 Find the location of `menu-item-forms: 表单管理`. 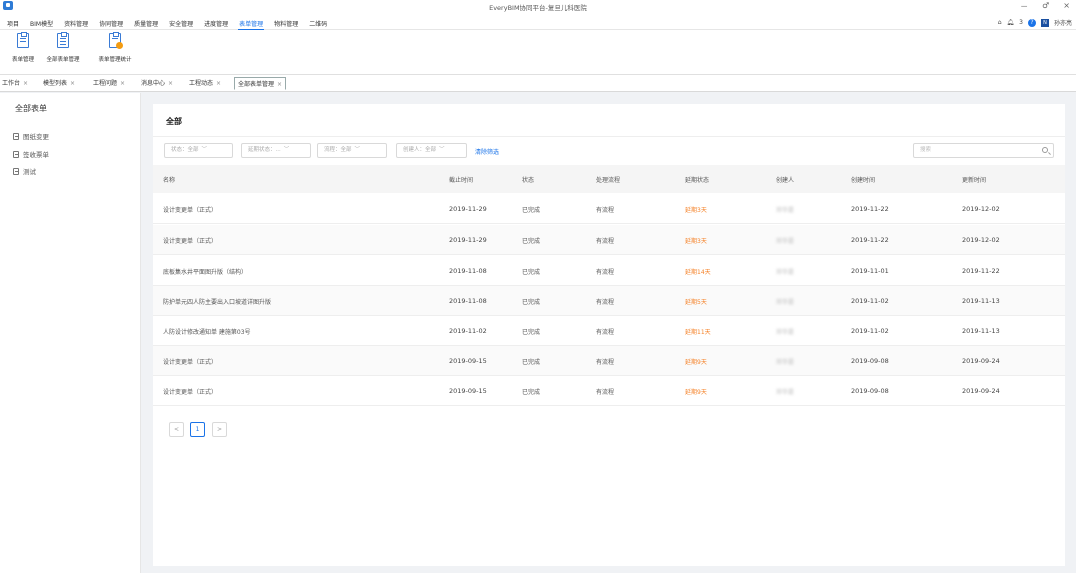

menu-item-forms: 表单管理 is located at coordinates (251, 24).